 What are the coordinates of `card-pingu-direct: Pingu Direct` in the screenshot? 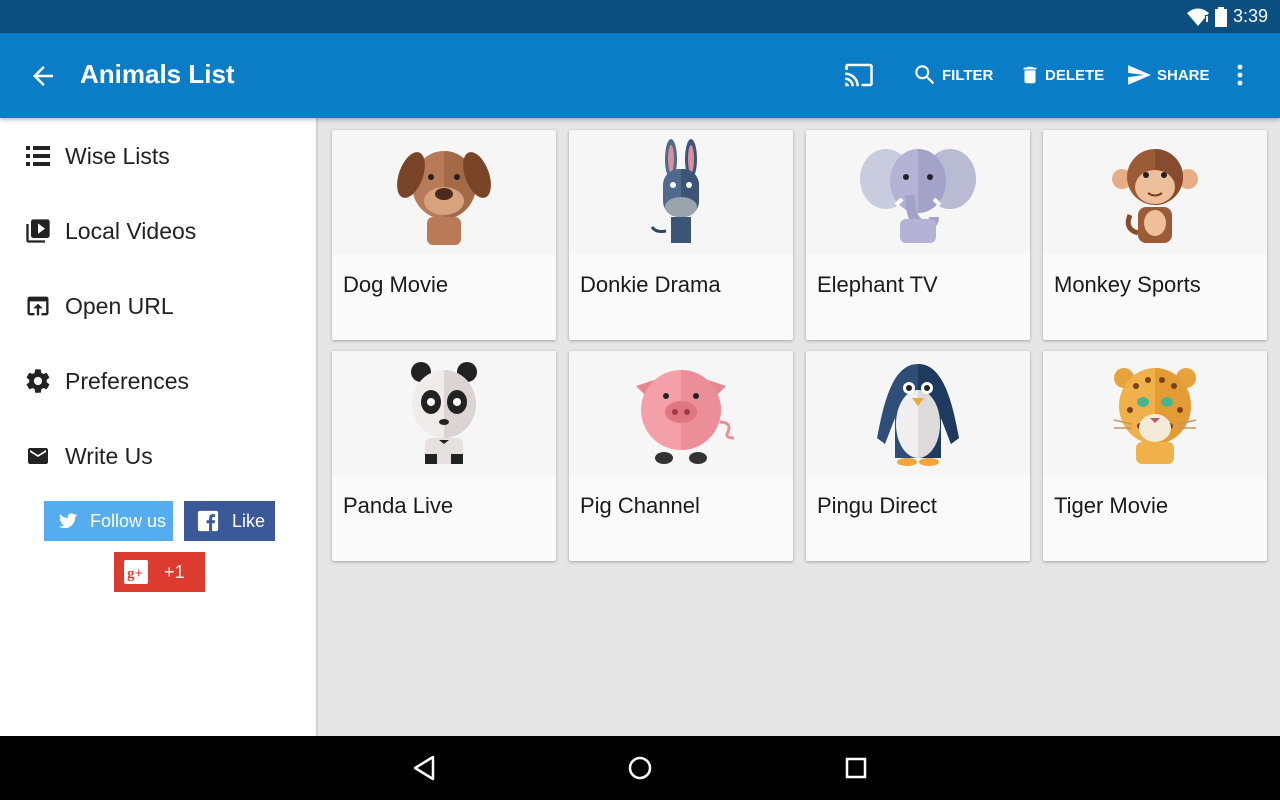 It's located at (918, 456).